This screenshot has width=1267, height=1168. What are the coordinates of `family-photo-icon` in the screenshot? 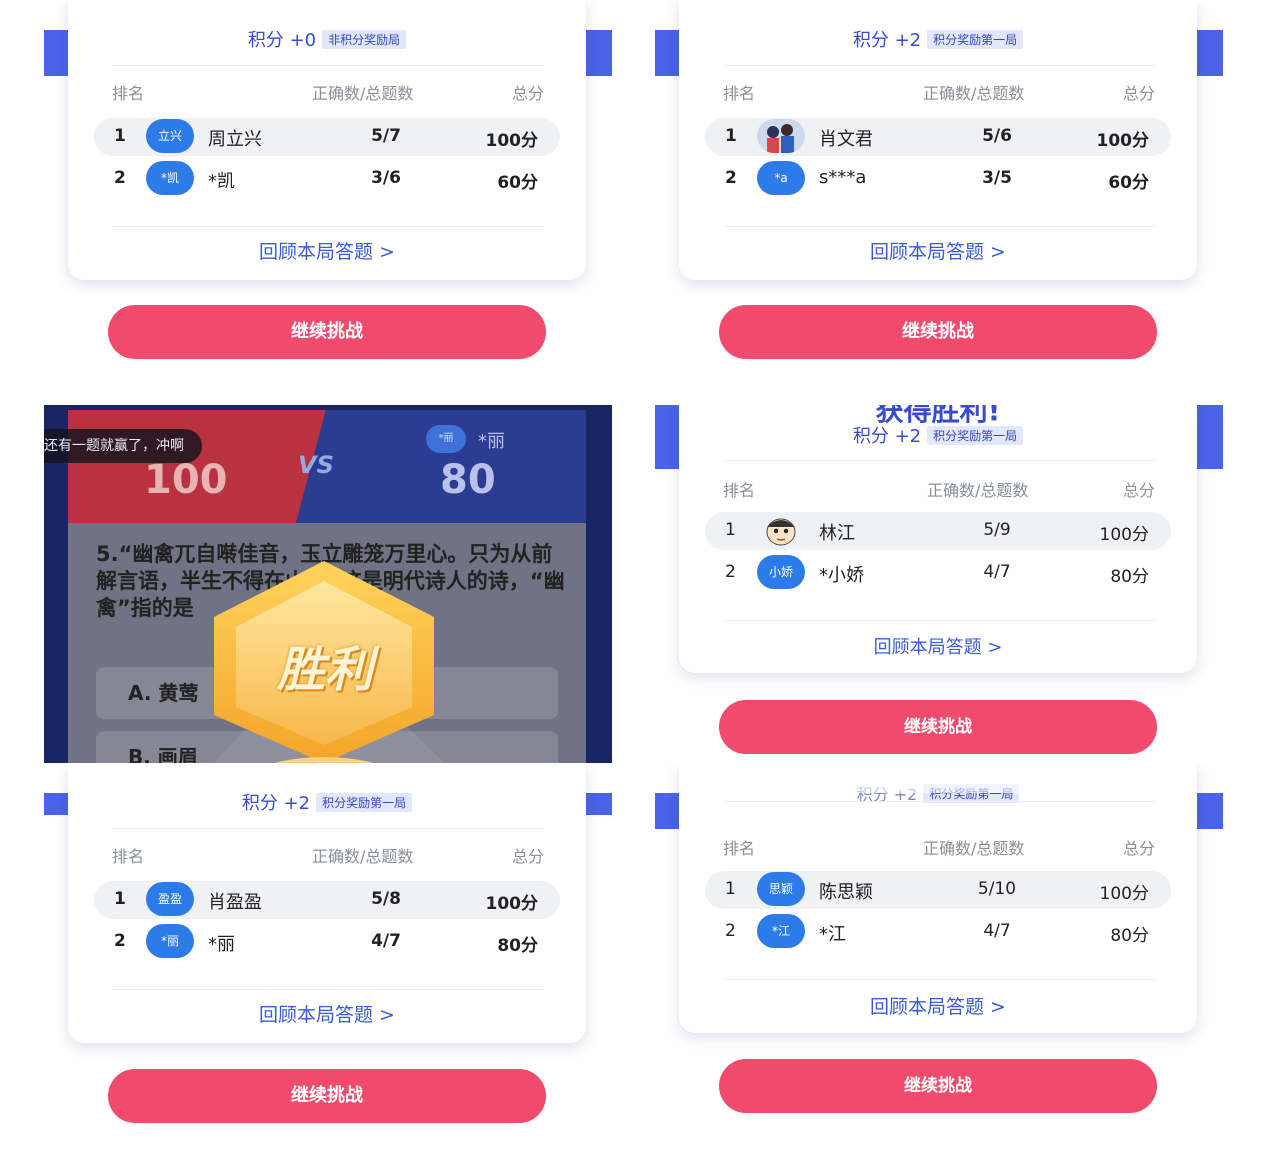 It's located at (781, 136).